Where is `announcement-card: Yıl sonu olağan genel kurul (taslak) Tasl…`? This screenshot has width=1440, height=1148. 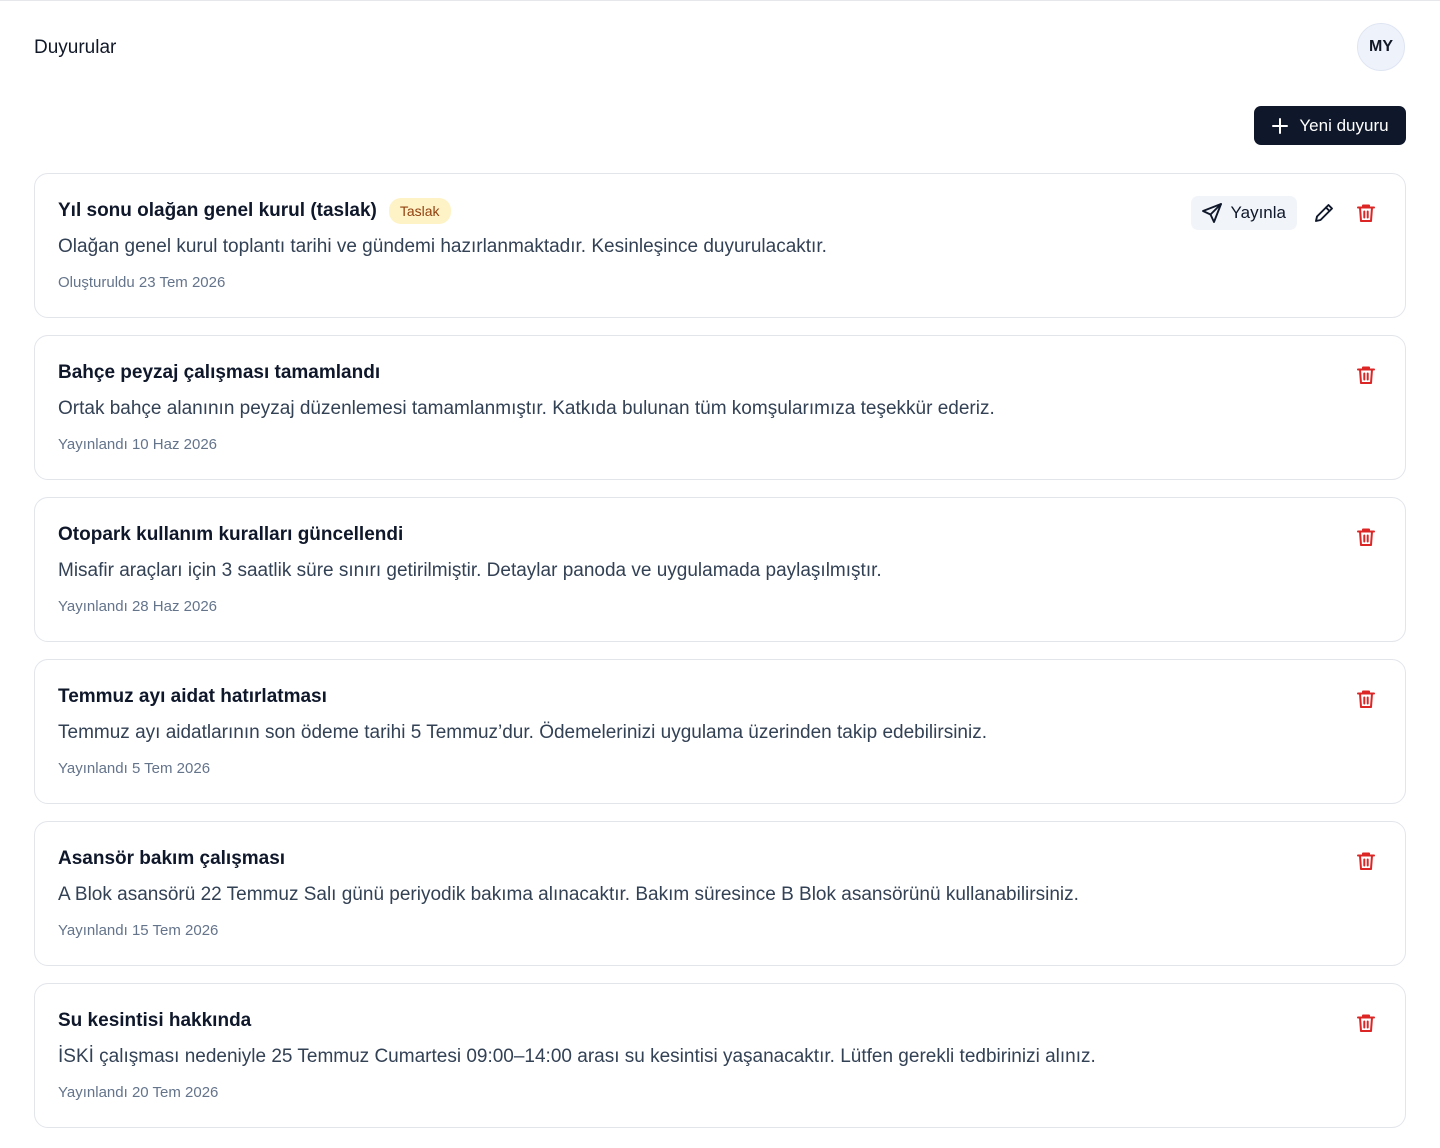
announcement-card: Yıl sonu olağan genel kurul (taslak) Tasl… is located at coordinates (720, 245).